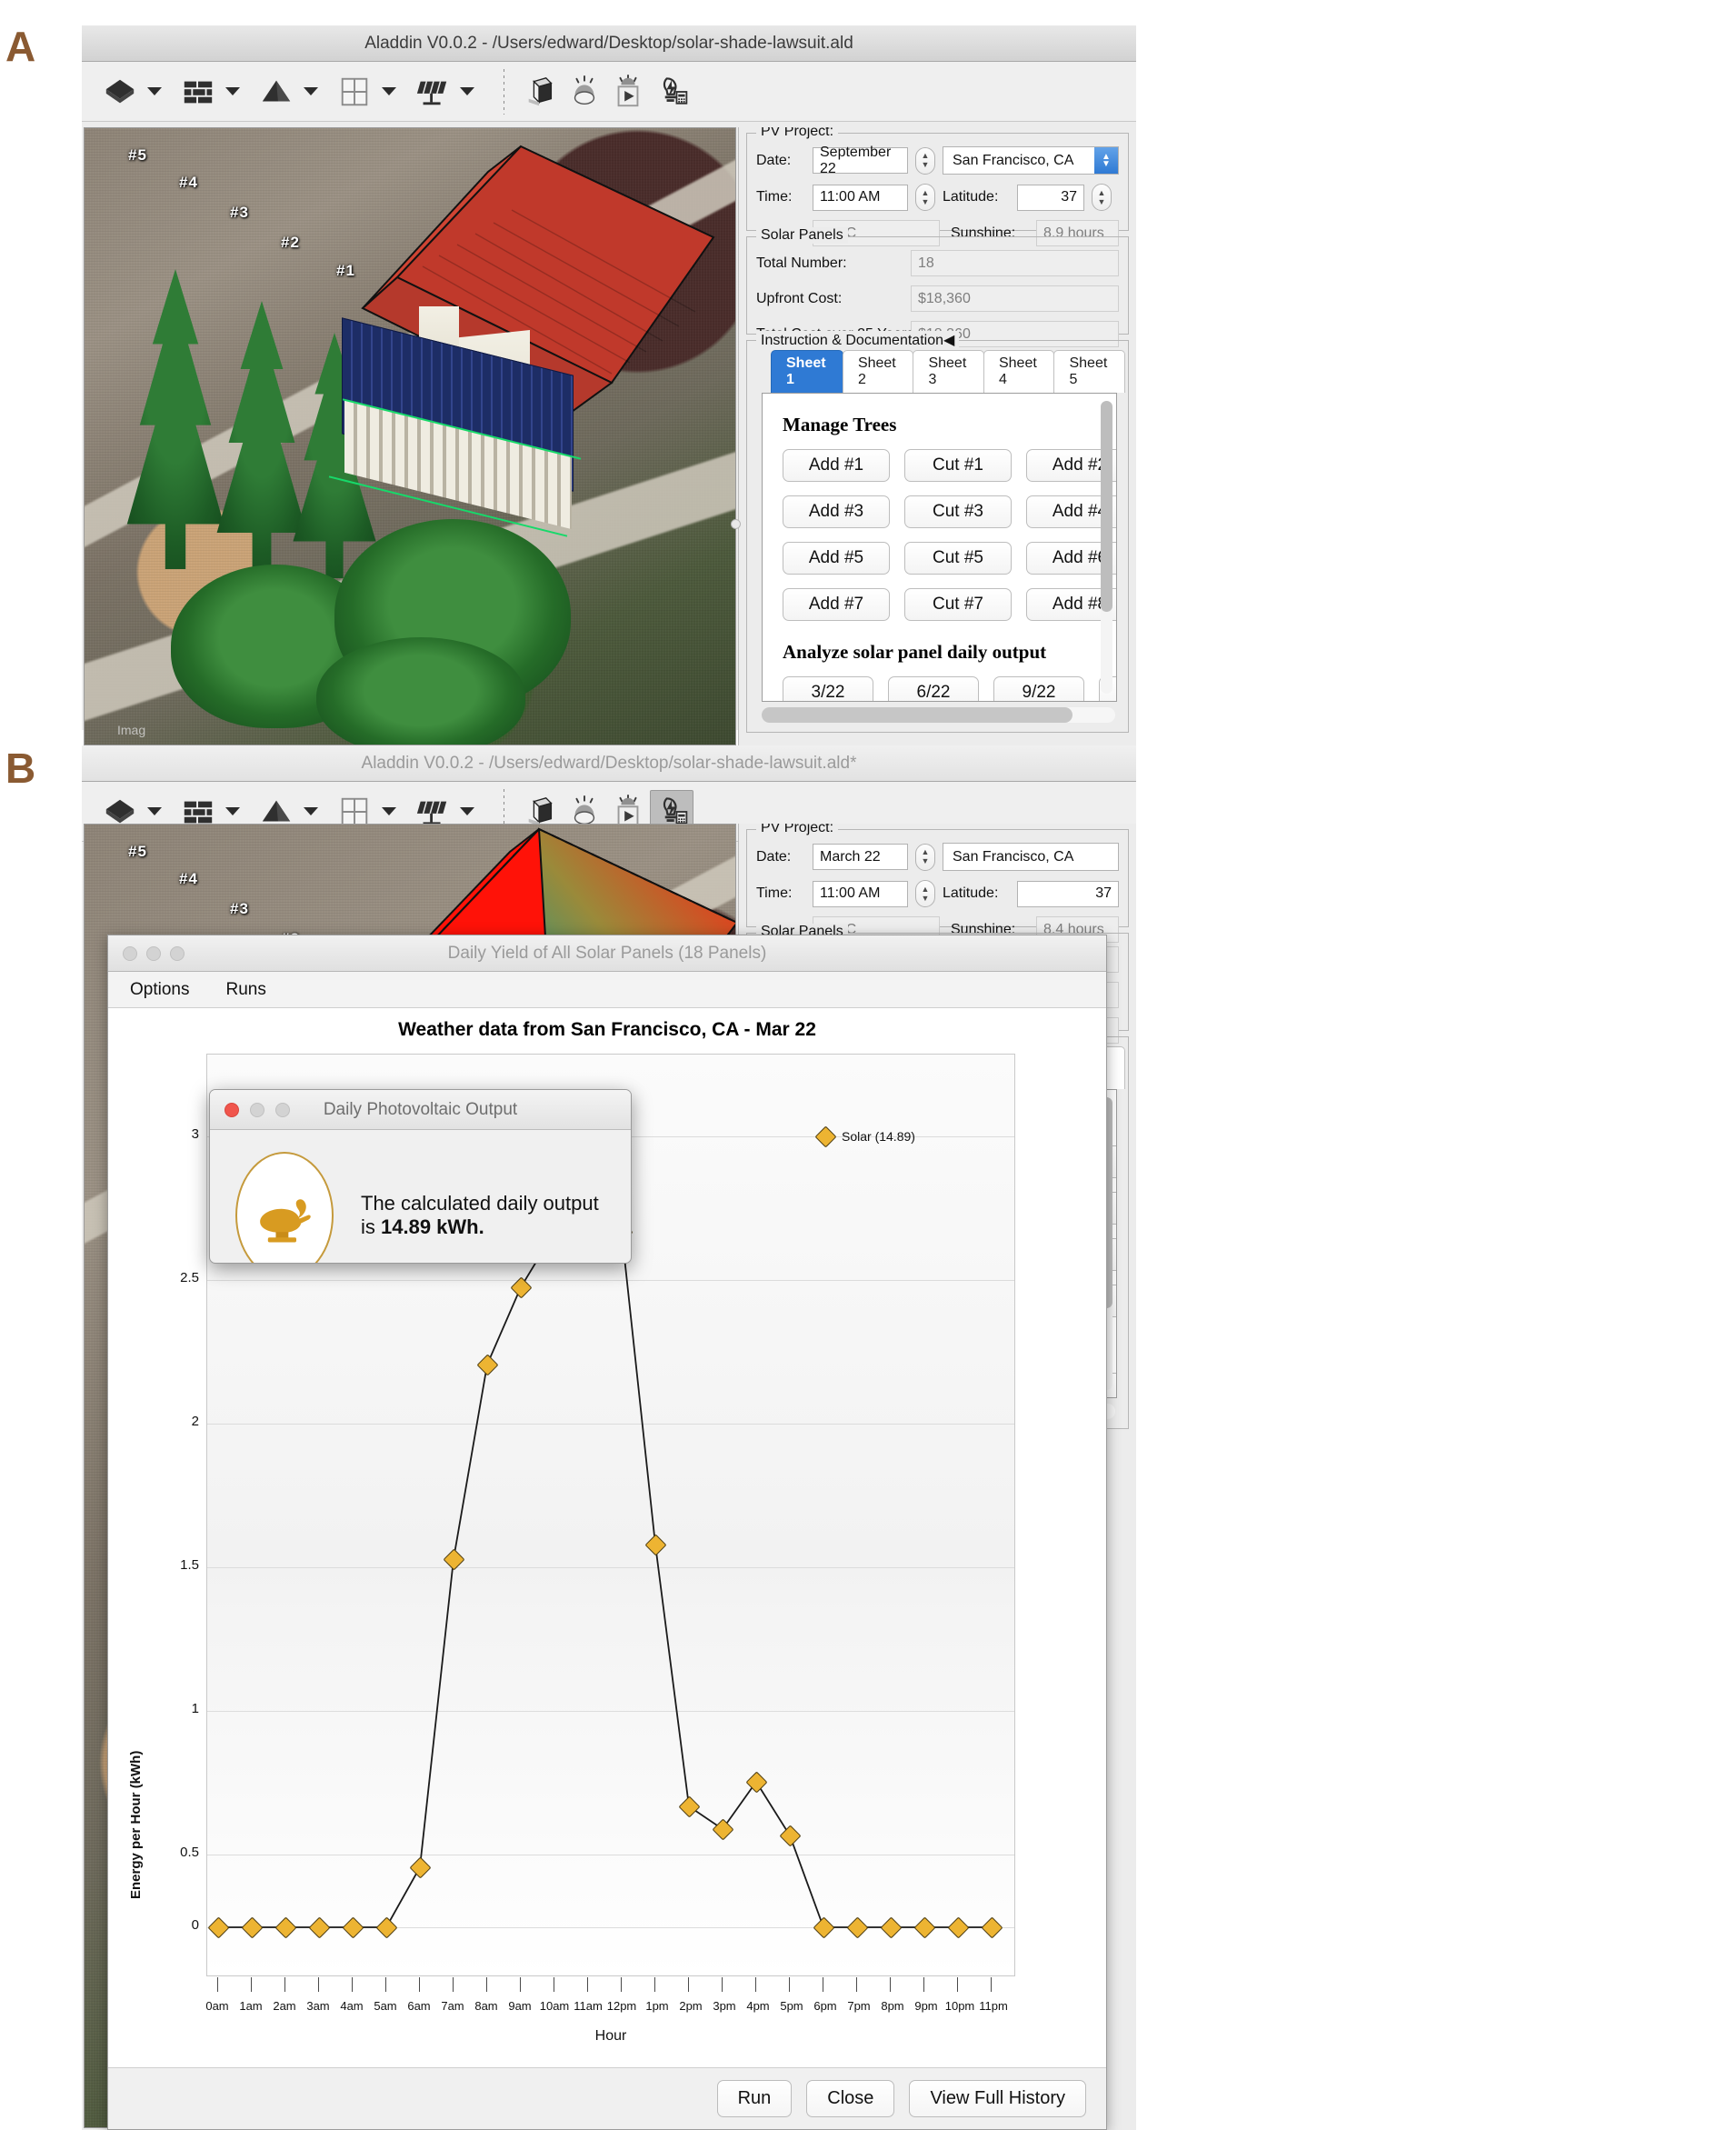  I want to click on view-full-history-button: View Full History, so click(998, 2099).